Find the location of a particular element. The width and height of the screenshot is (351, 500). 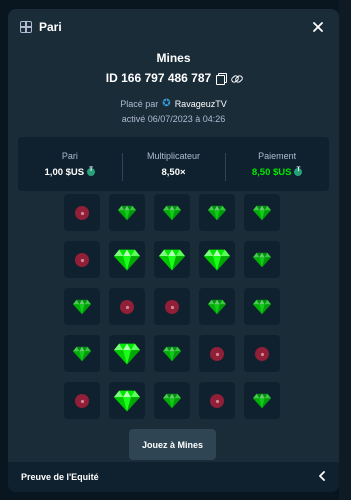

copy-icon is located at coordinates (222, 78).